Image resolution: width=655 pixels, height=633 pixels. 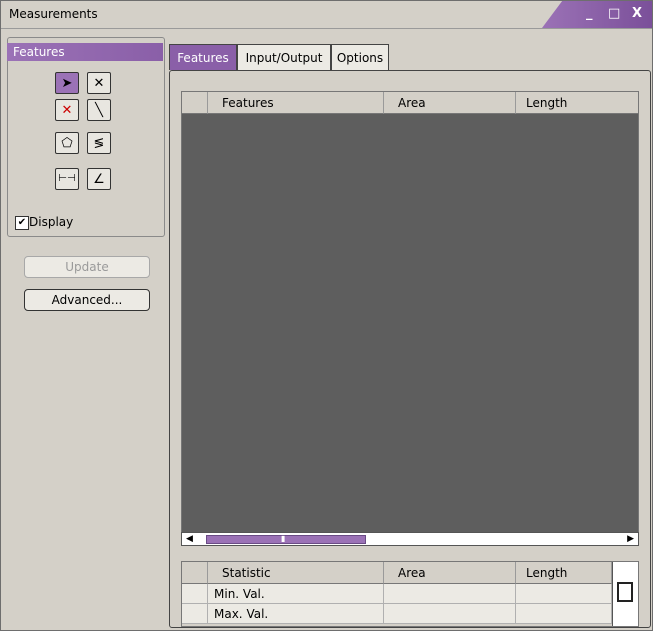 What do you see at coordinates (360, 57) in the screenshot?
I see `tab-options: Options` at bounding box center [360, 57].